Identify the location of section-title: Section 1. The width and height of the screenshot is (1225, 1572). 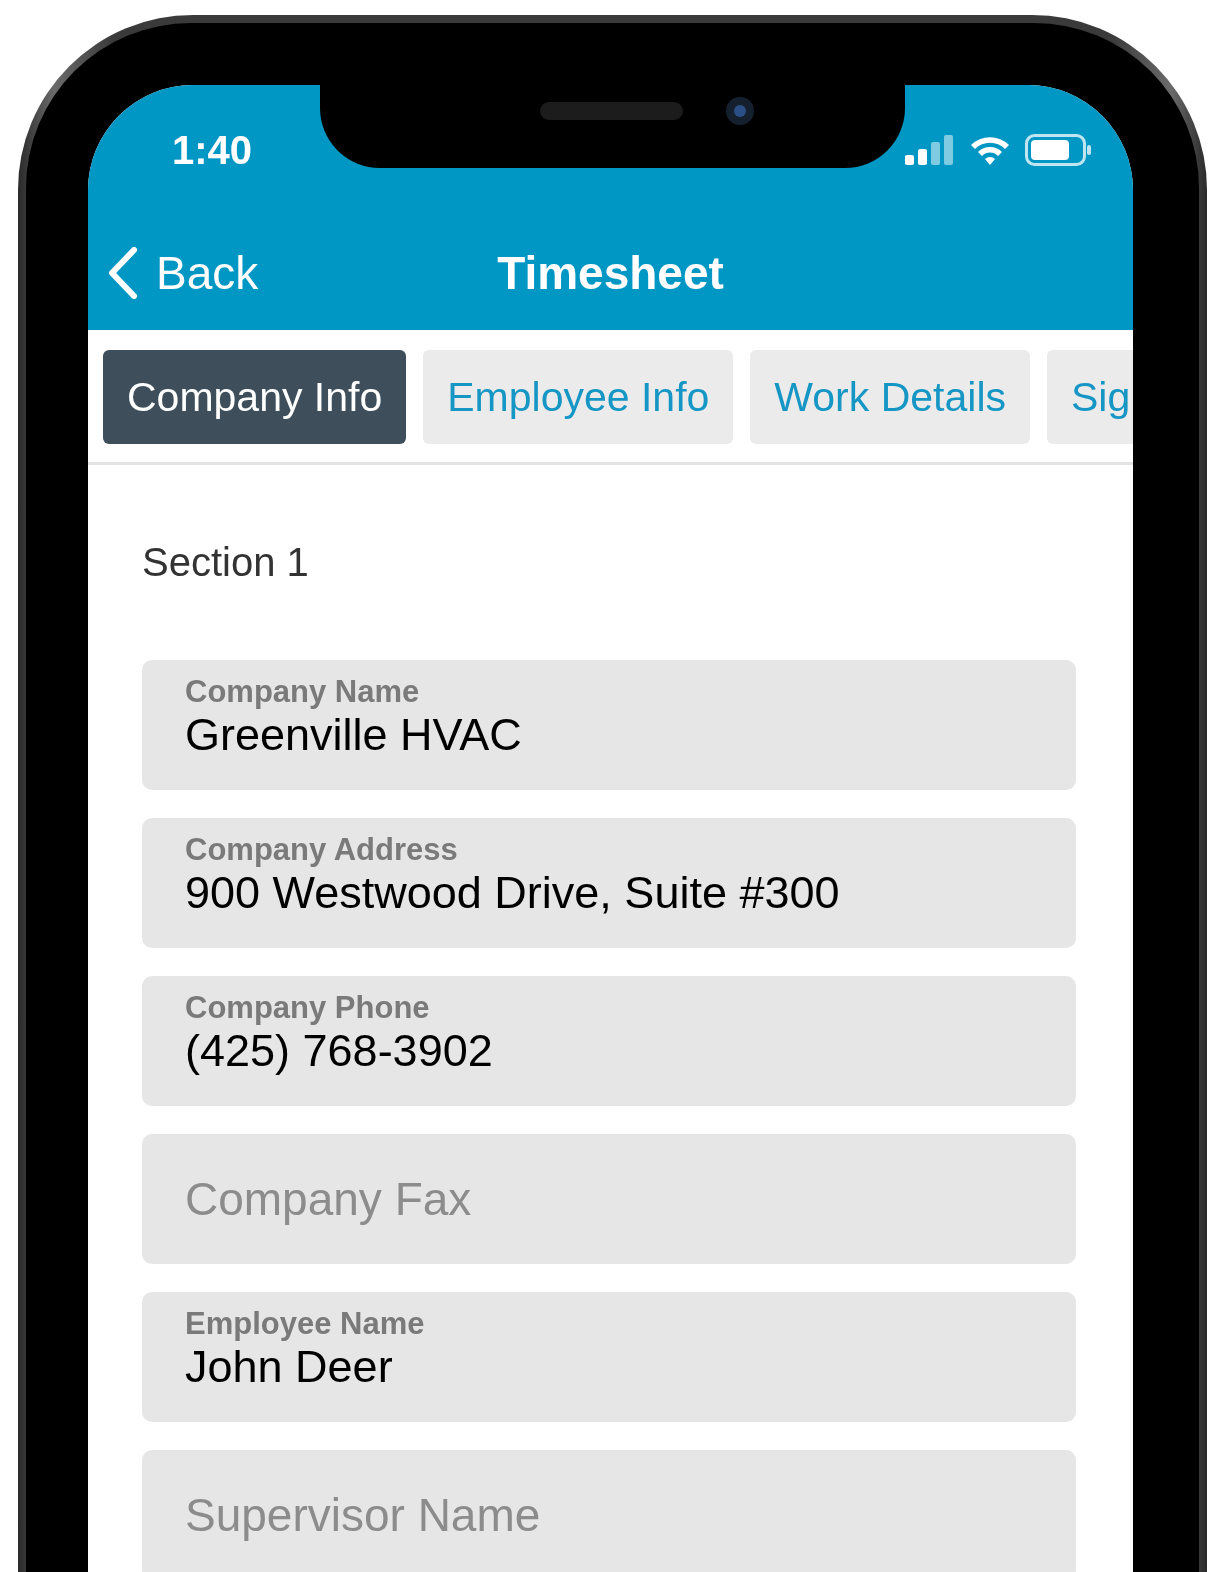
(225, 562).